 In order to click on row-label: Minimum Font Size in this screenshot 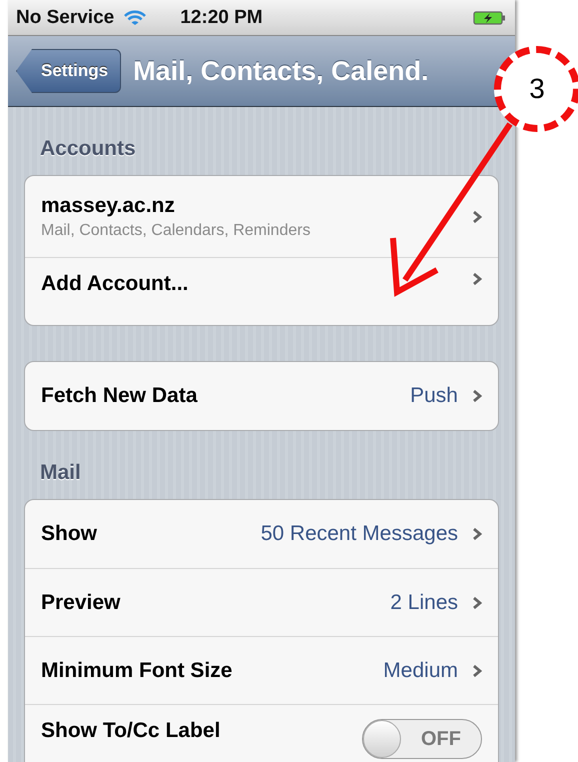, I will do `click(137, 670)`.